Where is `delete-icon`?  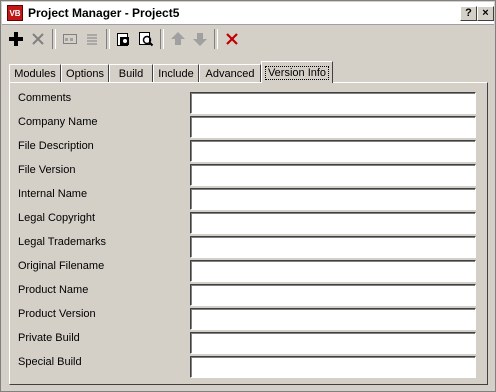 delete-icon is located at coordinates (232, 39).